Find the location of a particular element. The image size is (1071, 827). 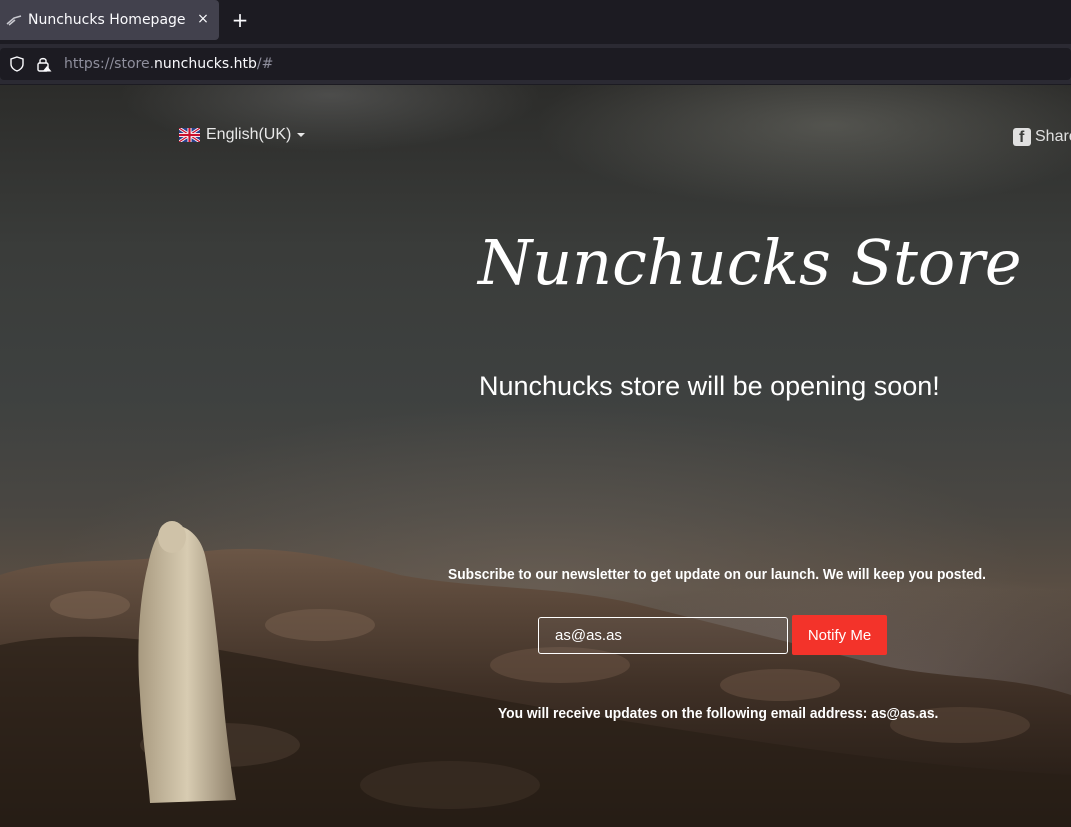

new-tab-button: + is located at coordinates (240, 20).